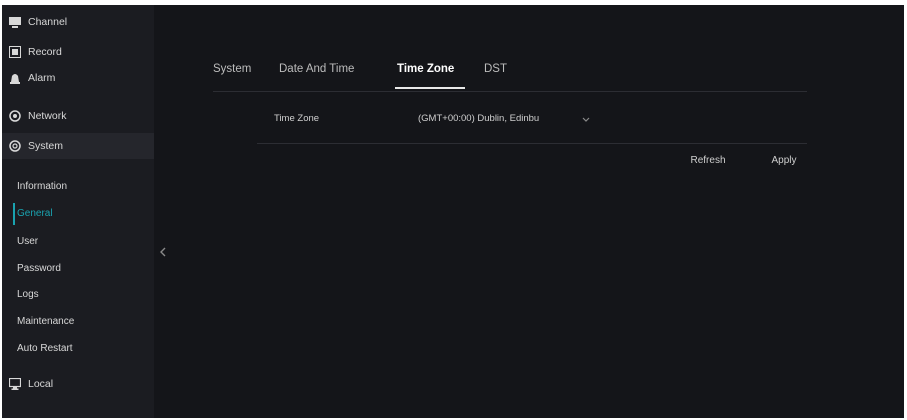 The width and height of the screenshot is (907, 420). Describe the element at coordinates (78, 116) in the screenshot. I see `sidebar-item-network: Network` at that location.